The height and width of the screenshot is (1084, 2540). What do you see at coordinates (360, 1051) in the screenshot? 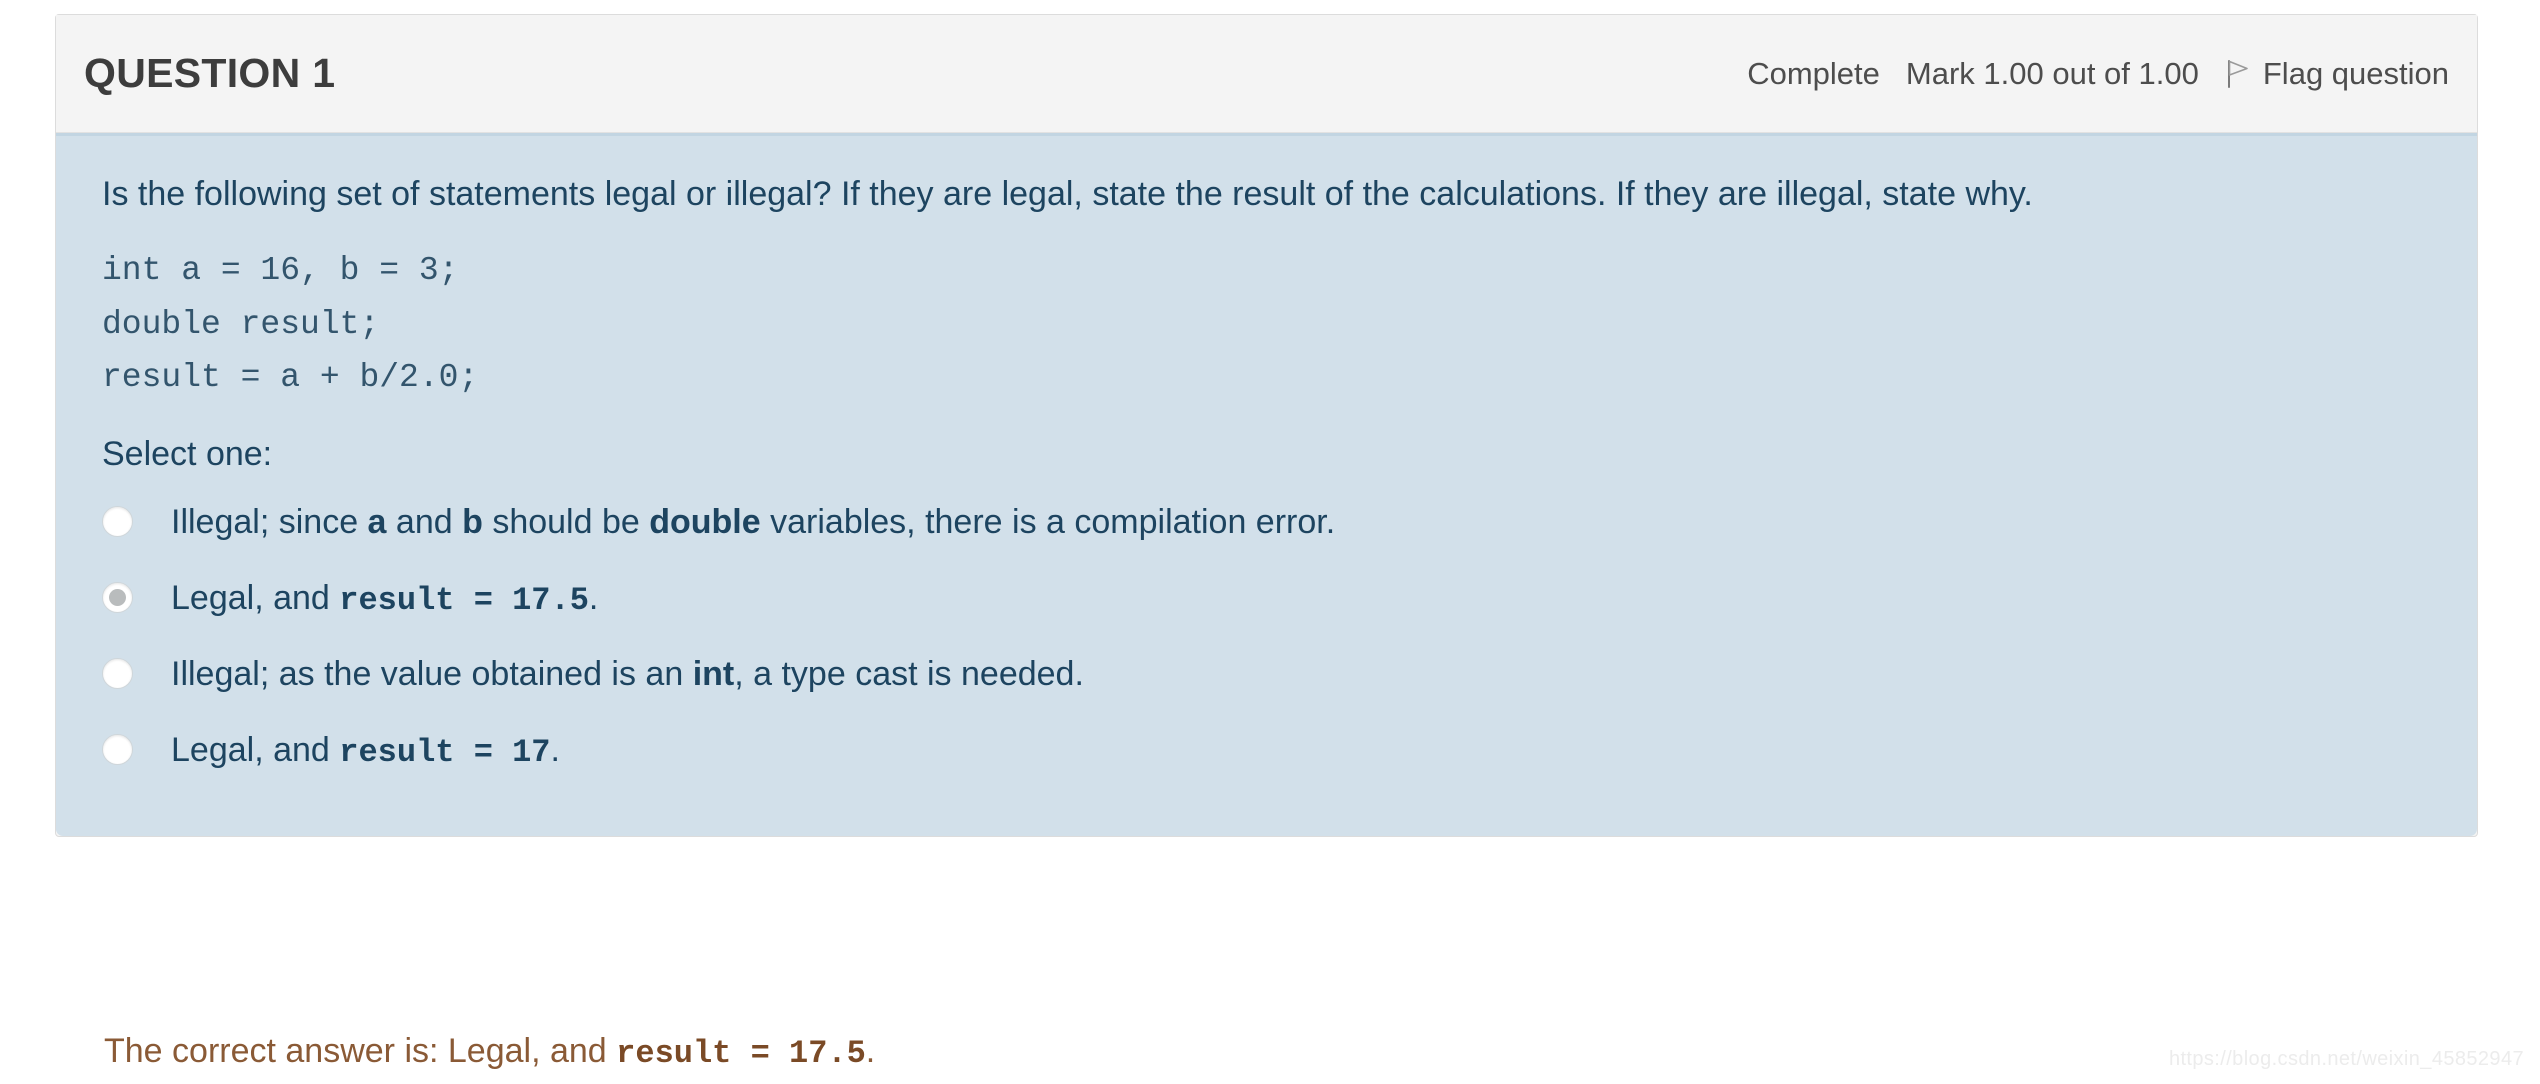
I see `text-run: The correct answer is: Legal, and` at bounding box center [360, 1051].